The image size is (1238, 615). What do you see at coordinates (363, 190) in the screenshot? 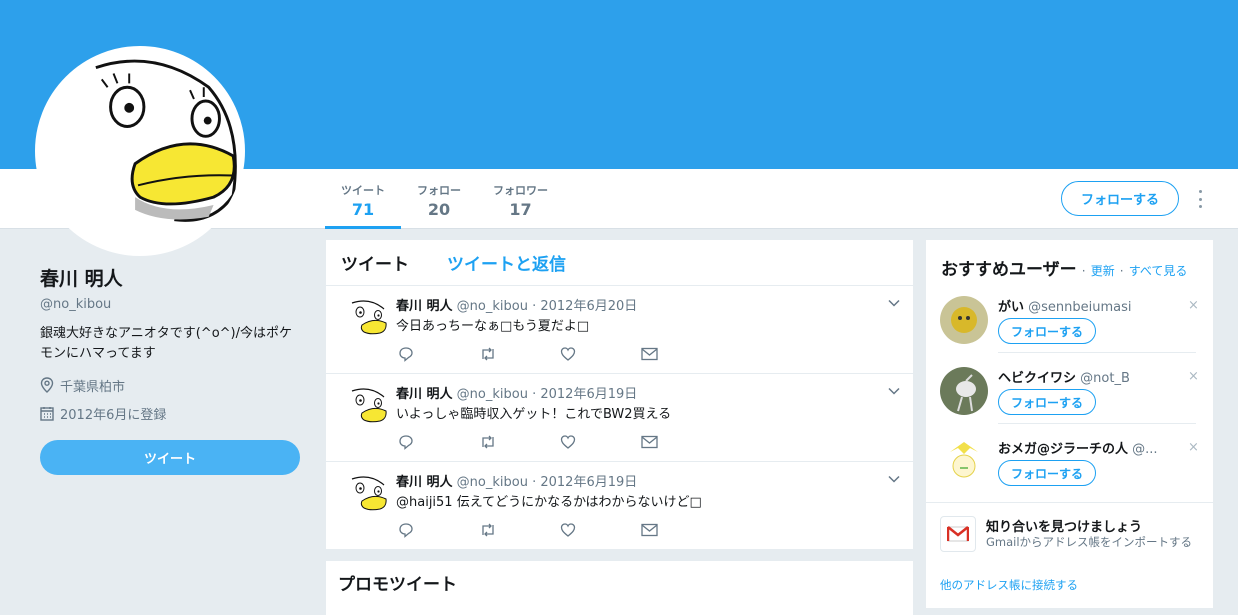
I see `stat-label: ツイート` at bounding box center [363, 190].